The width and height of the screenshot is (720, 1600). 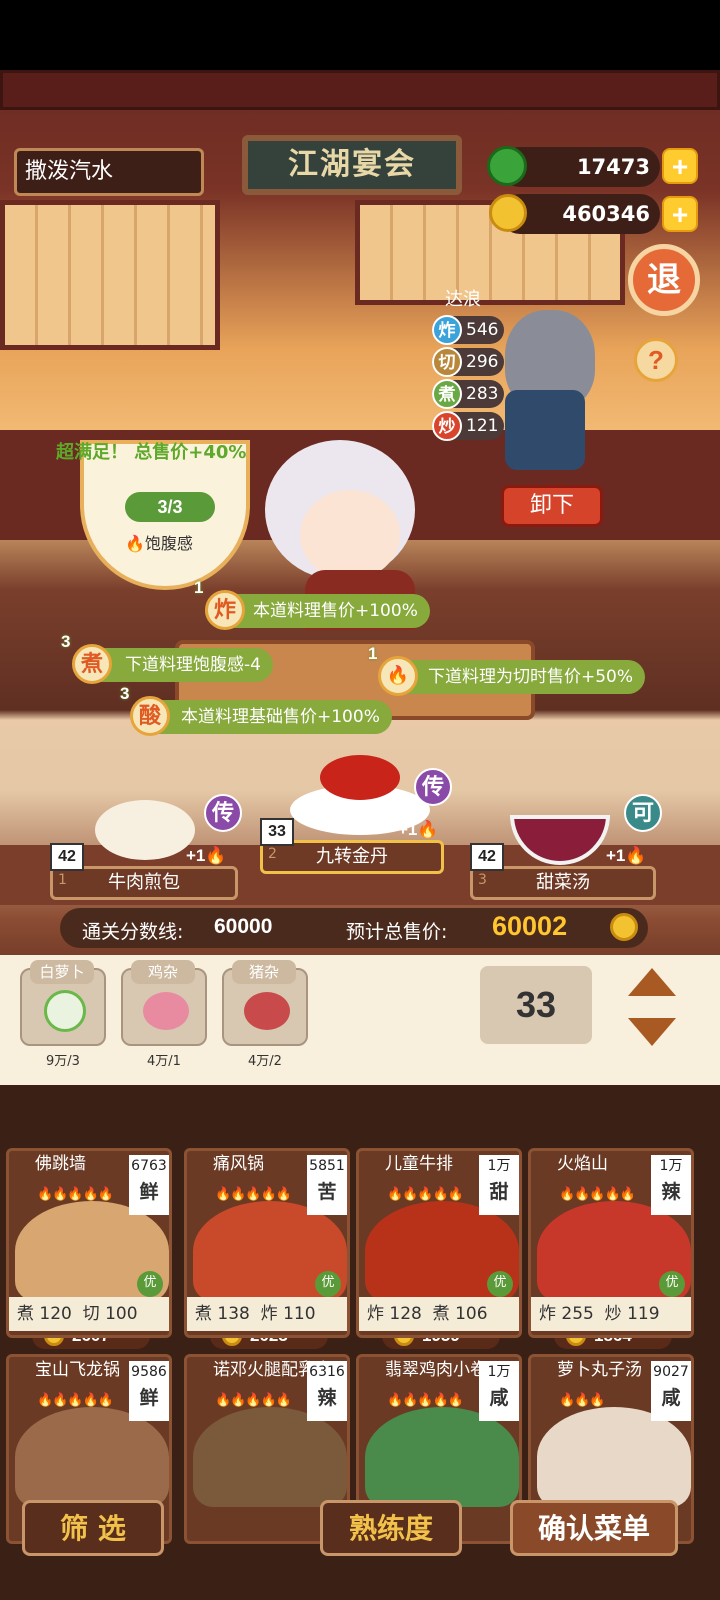 What do you see at coordinates (327, 1192) in the screenshot?
I see `recipe-taste: 苦` at bounding box center [327, 1192].